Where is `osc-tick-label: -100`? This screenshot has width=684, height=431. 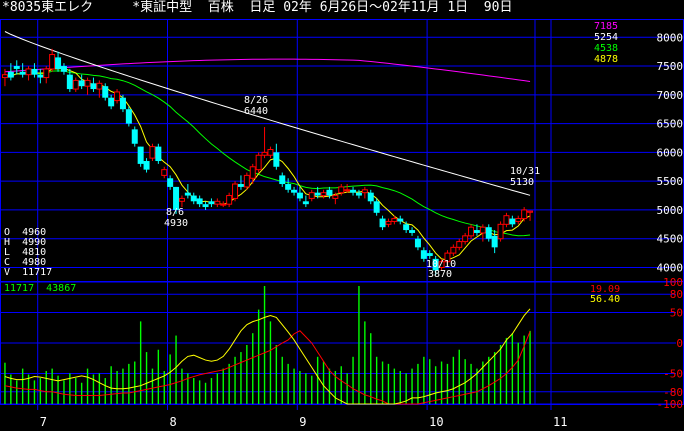
osc-tick-label: -100 is located at coordinates (670, 404).